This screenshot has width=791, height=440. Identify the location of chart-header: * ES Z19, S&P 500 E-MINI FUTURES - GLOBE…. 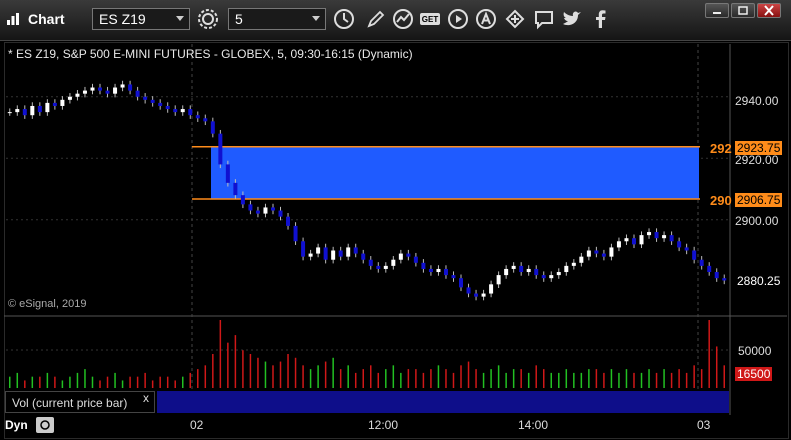
(210, 54).